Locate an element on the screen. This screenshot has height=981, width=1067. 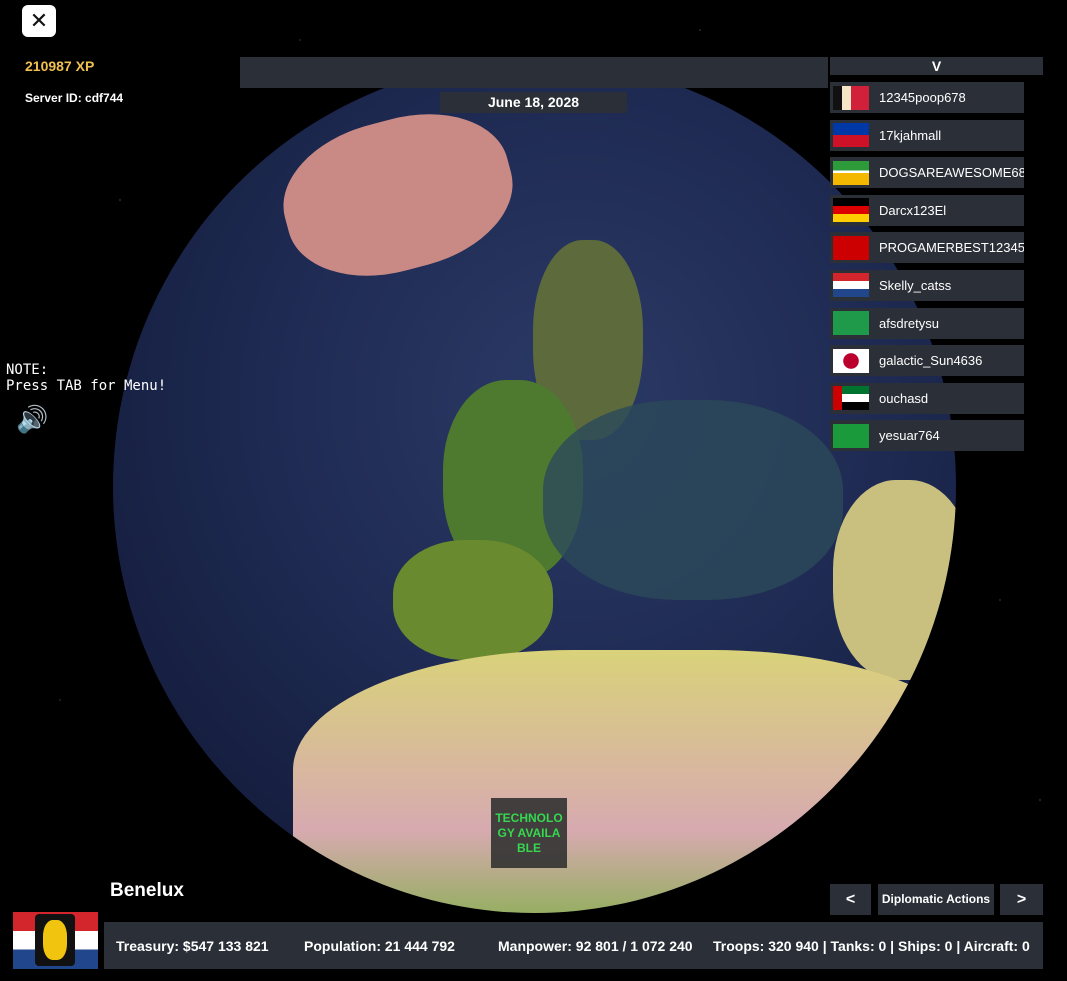
player-list-item: ouchasd is located at coordinates (927, 398).